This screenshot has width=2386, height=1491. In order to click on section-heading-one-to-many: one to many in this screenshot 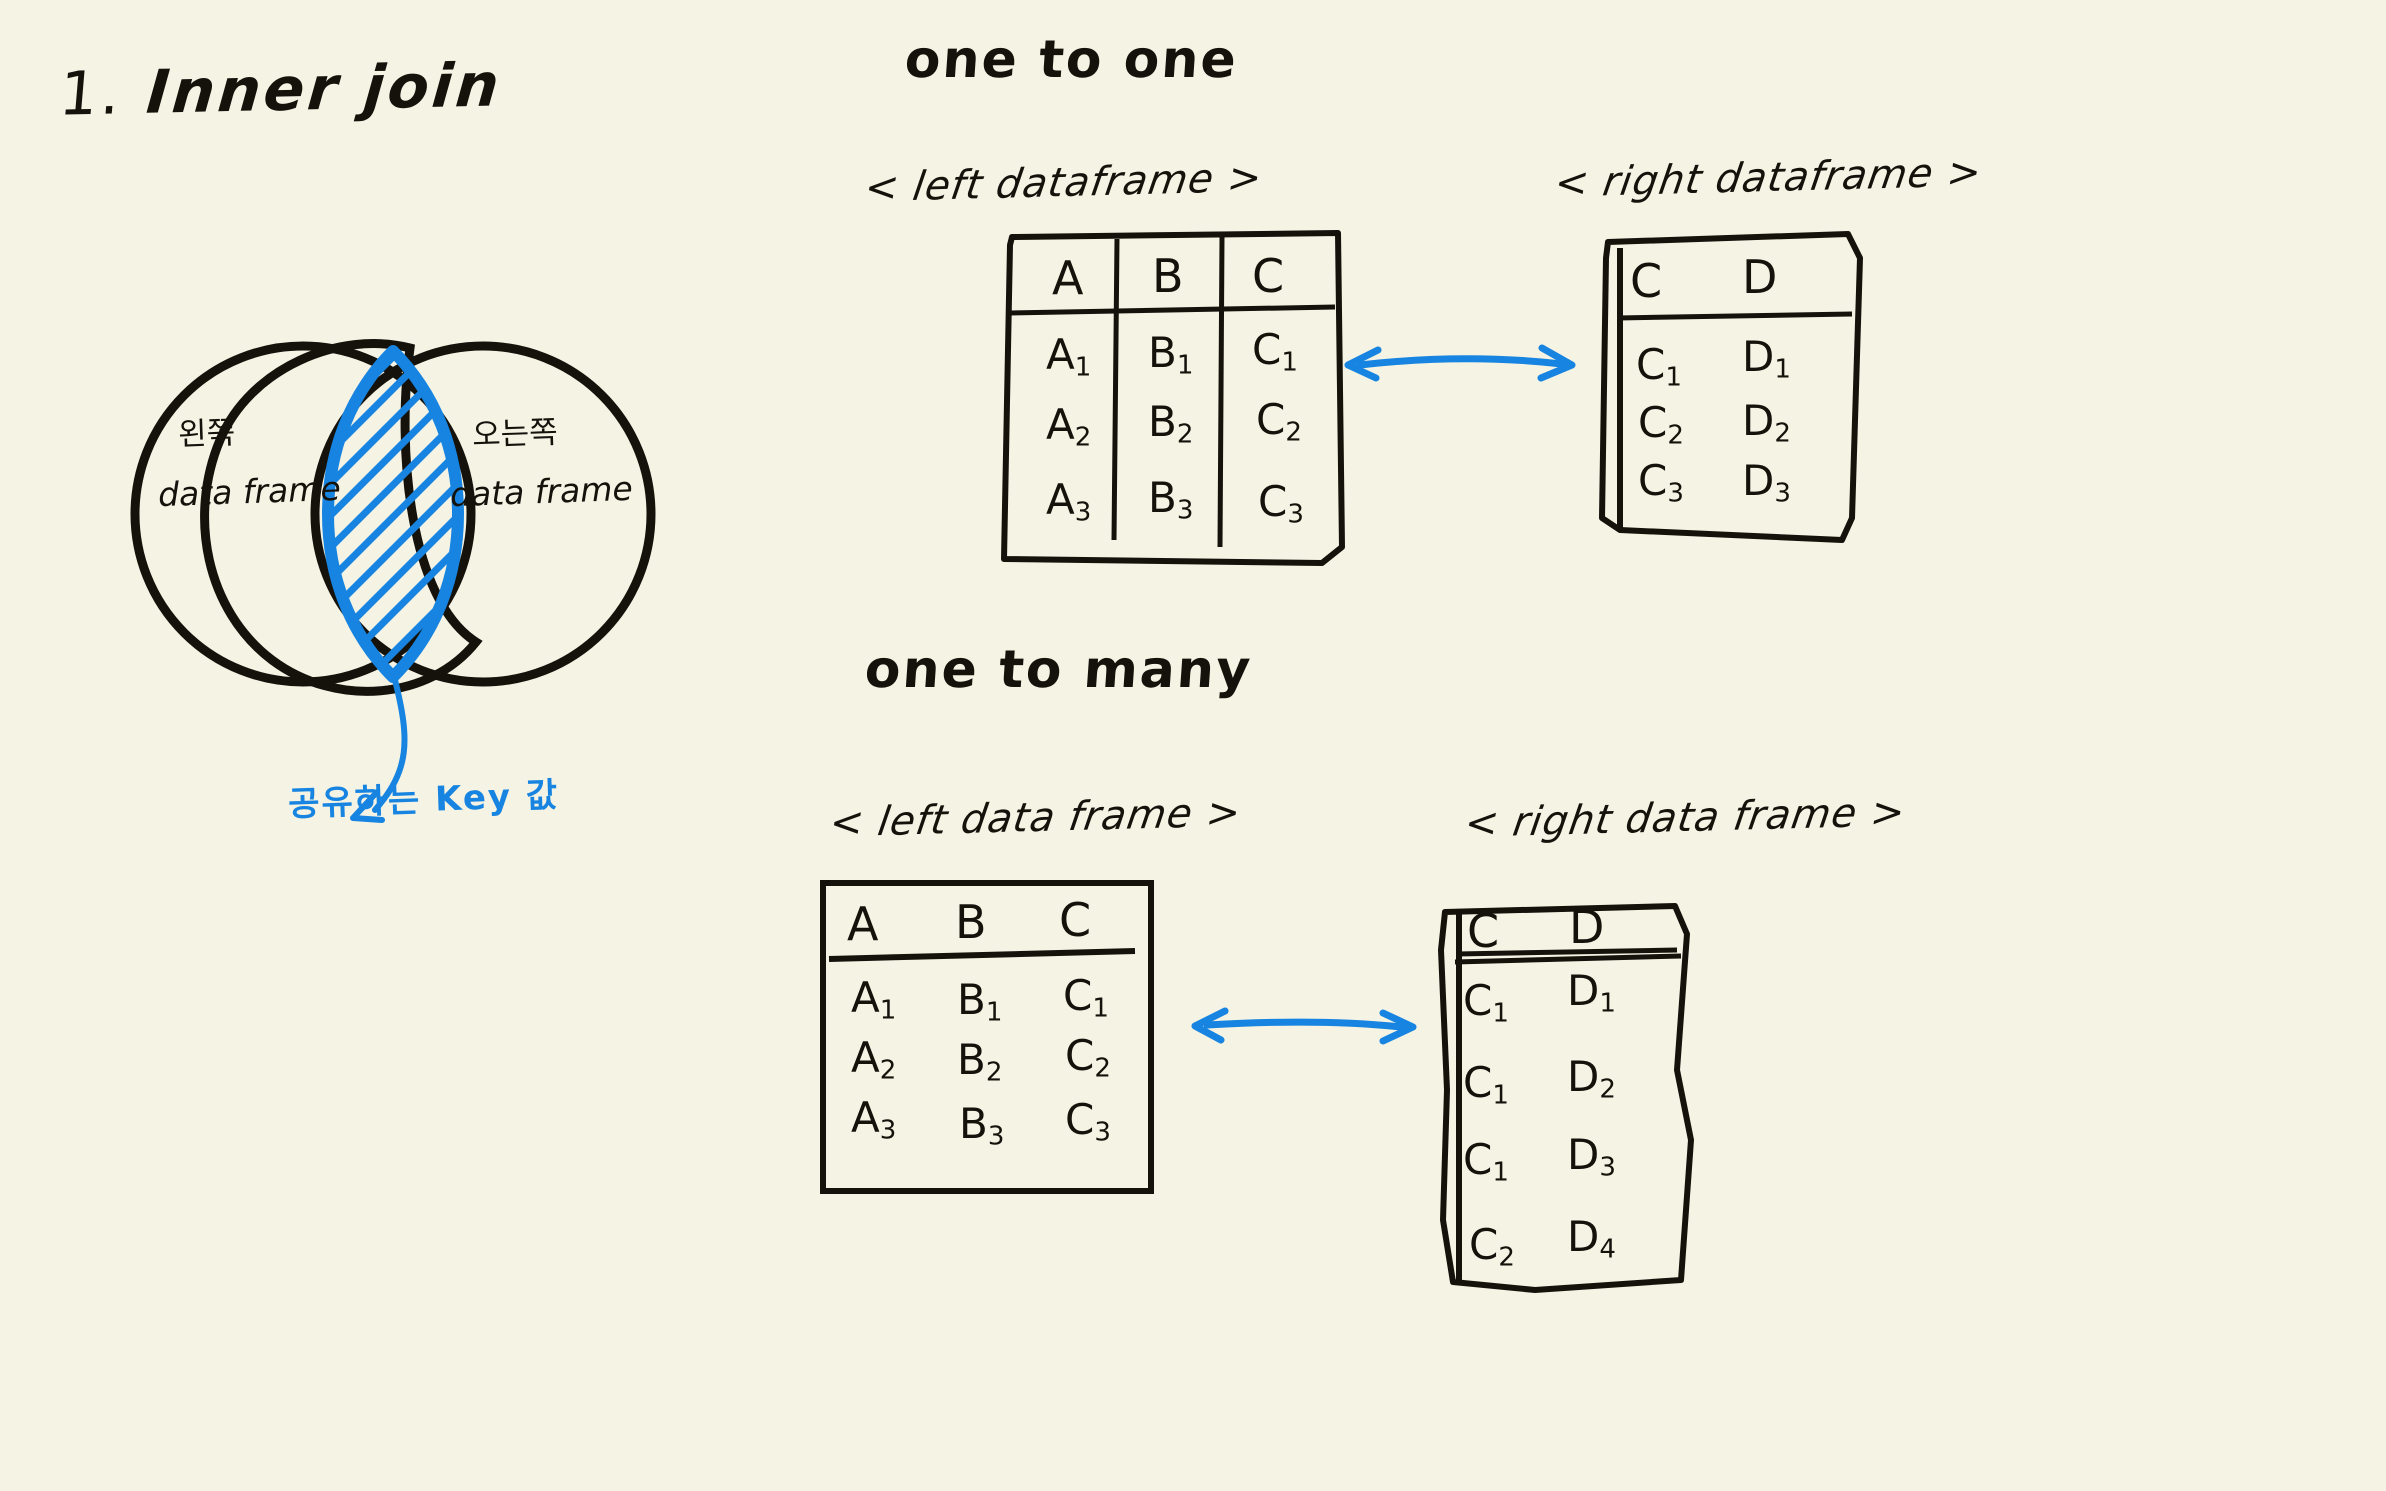, I will do `click(1058, 670)`.